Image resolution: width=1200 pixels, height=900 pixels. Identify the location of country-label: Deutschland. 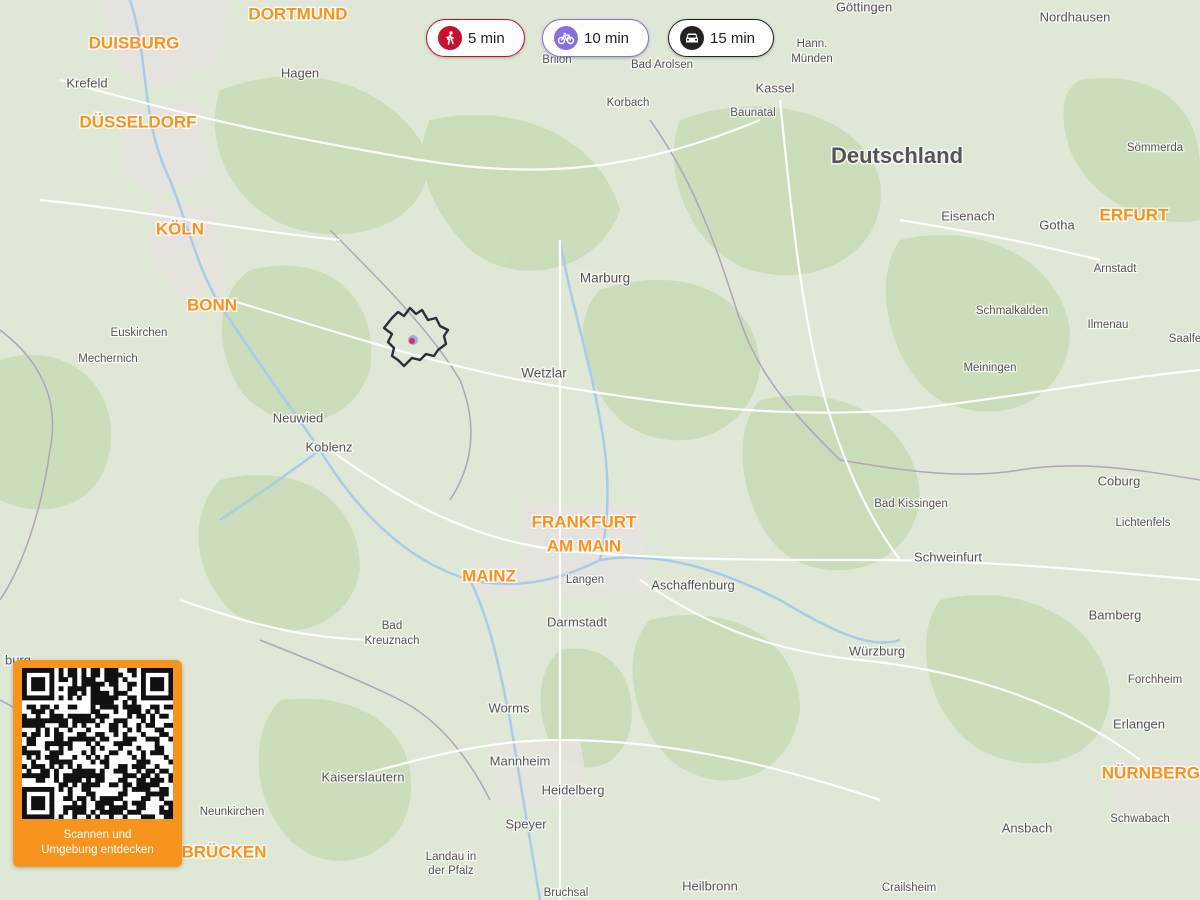
(897, 155).